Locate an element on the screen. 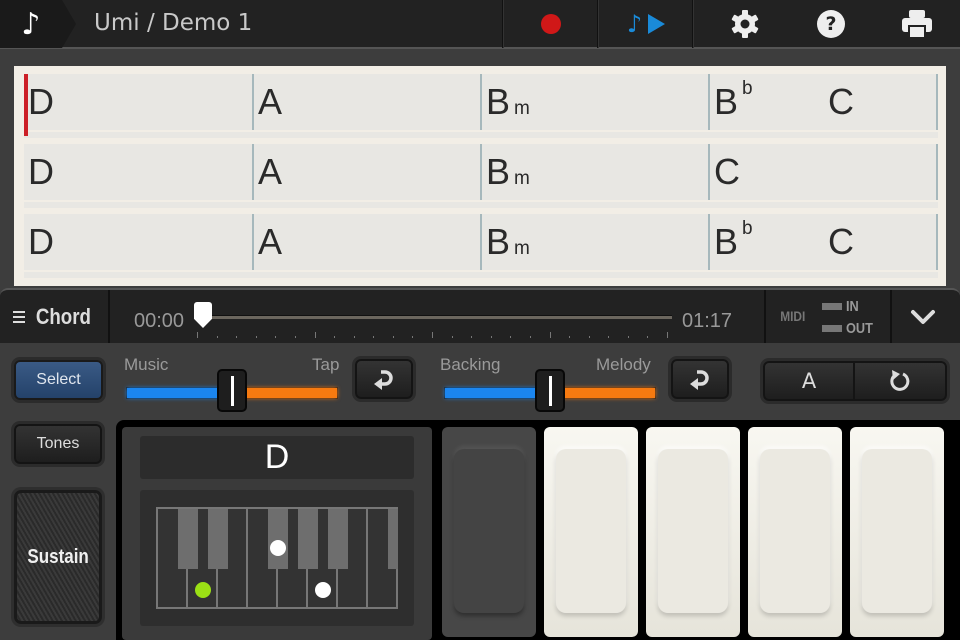 This screenshot has height=640, width=960. backing-melody-fader-handle is located at coordinates (550, 390).